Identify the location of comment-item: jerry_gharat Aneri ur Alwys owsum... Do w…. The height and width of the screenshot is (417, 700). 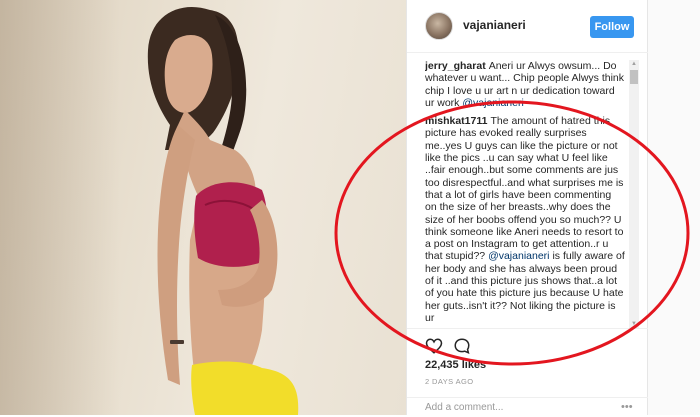
(525, 84).